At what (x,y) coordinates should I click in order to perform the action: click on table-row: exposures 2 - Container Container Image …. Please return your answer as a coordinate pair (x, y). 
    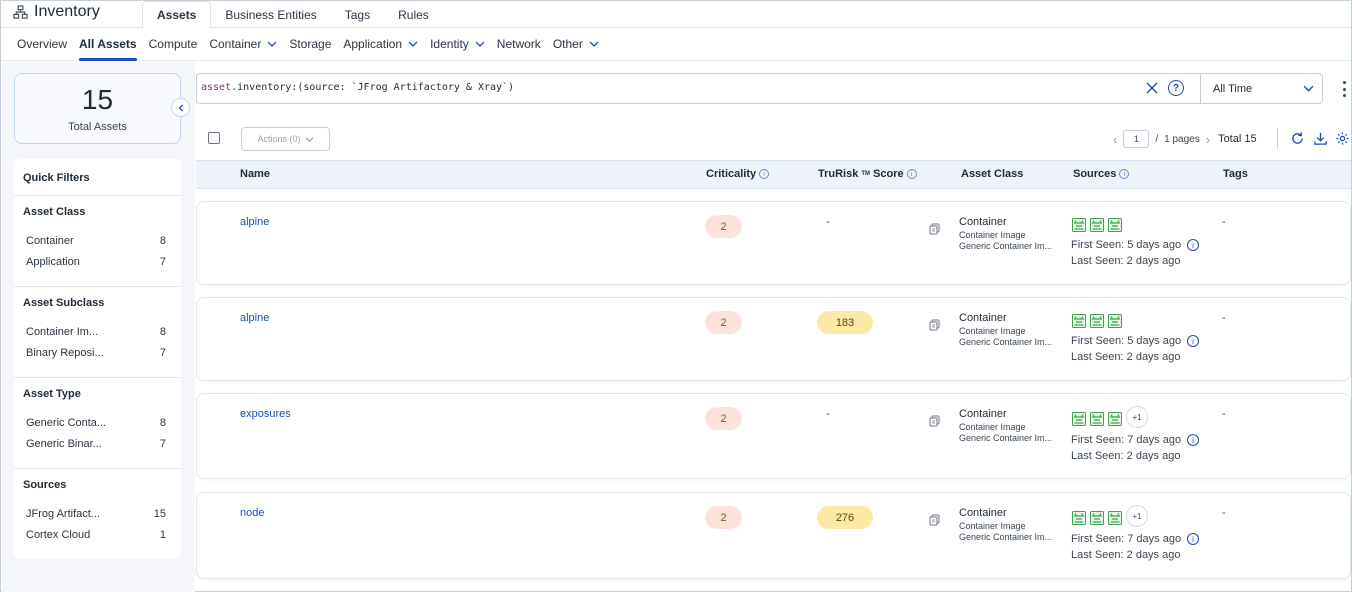
    Looking at the image, I should click on (773, 436).